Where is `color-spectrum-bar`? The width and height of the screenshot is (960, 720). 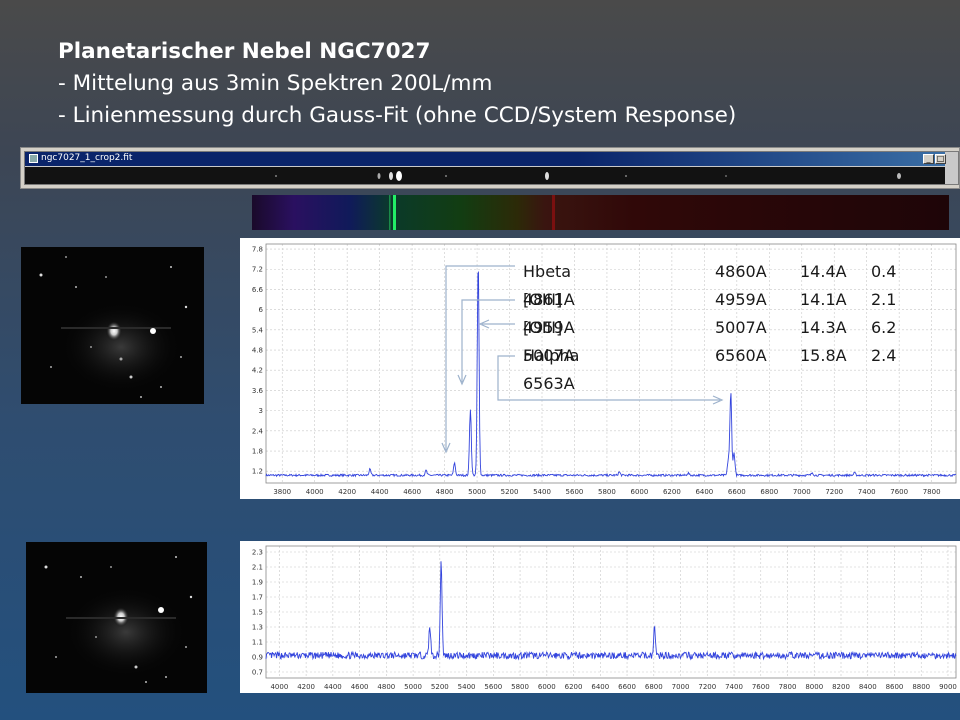
color-spectrum-bar is located at coordinates (600, 212).